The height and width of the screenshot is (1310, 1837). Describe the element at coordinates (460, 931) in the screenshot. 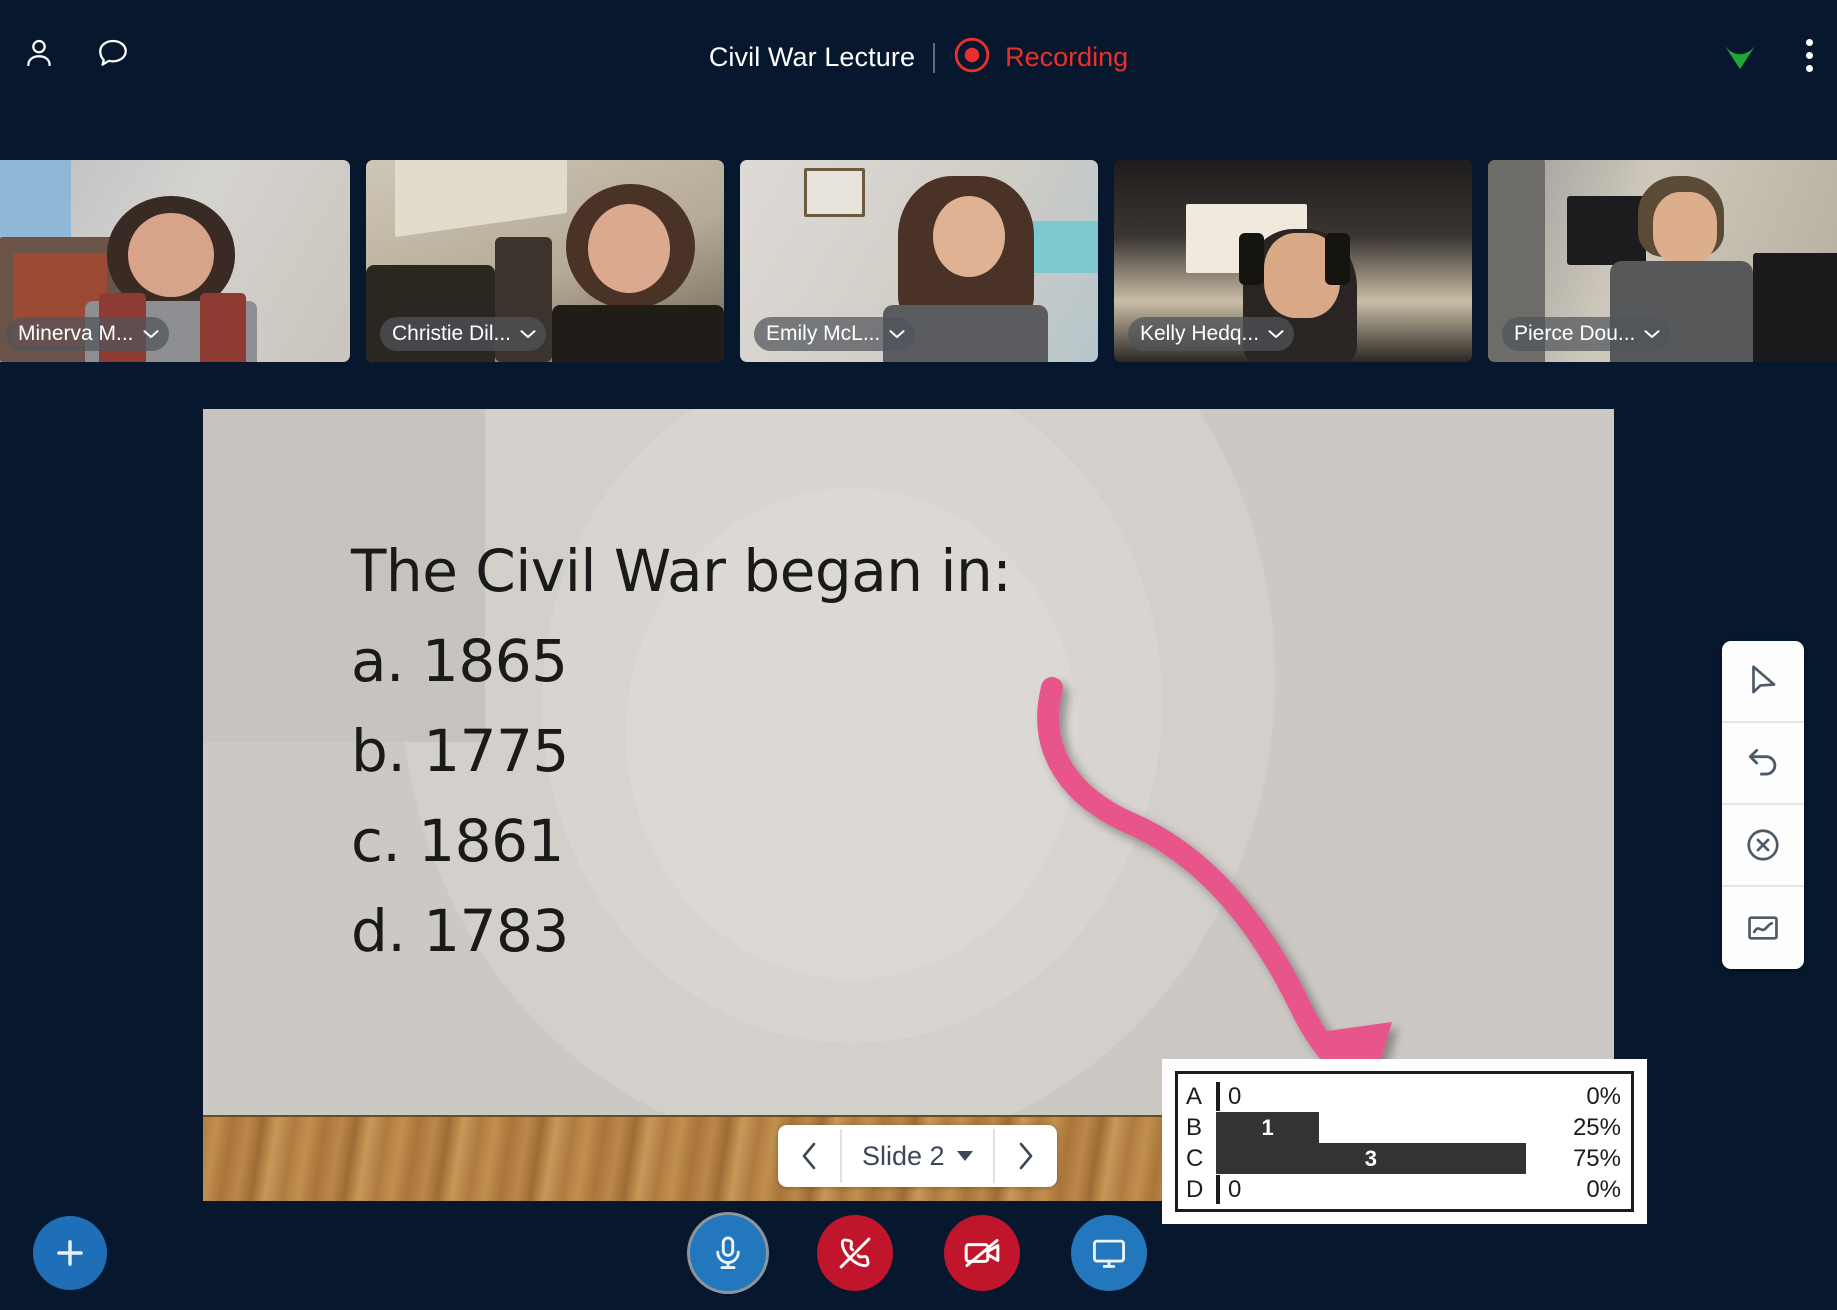

I see `slide-option-d: d. 1783` at that location.